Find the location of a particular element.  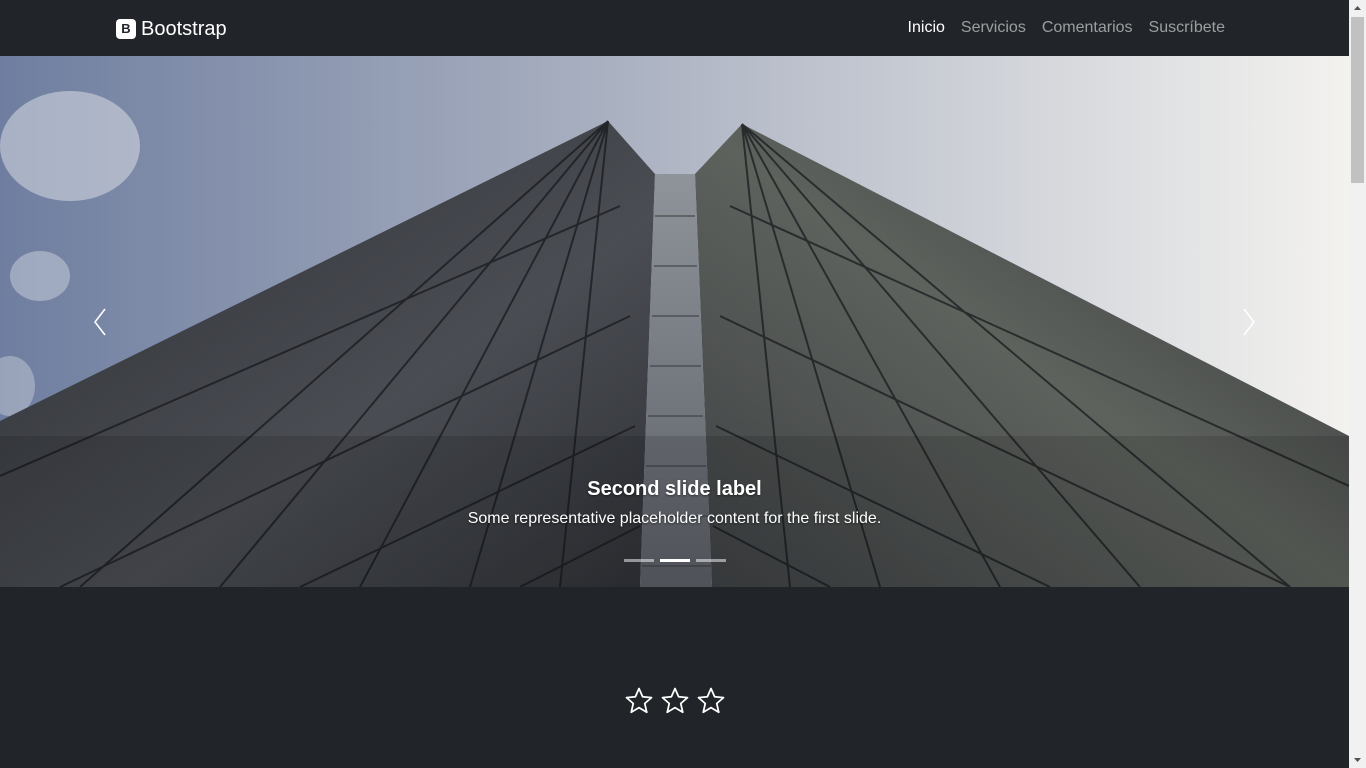

chevron-right-icon is located at coordinates (1249, 321).